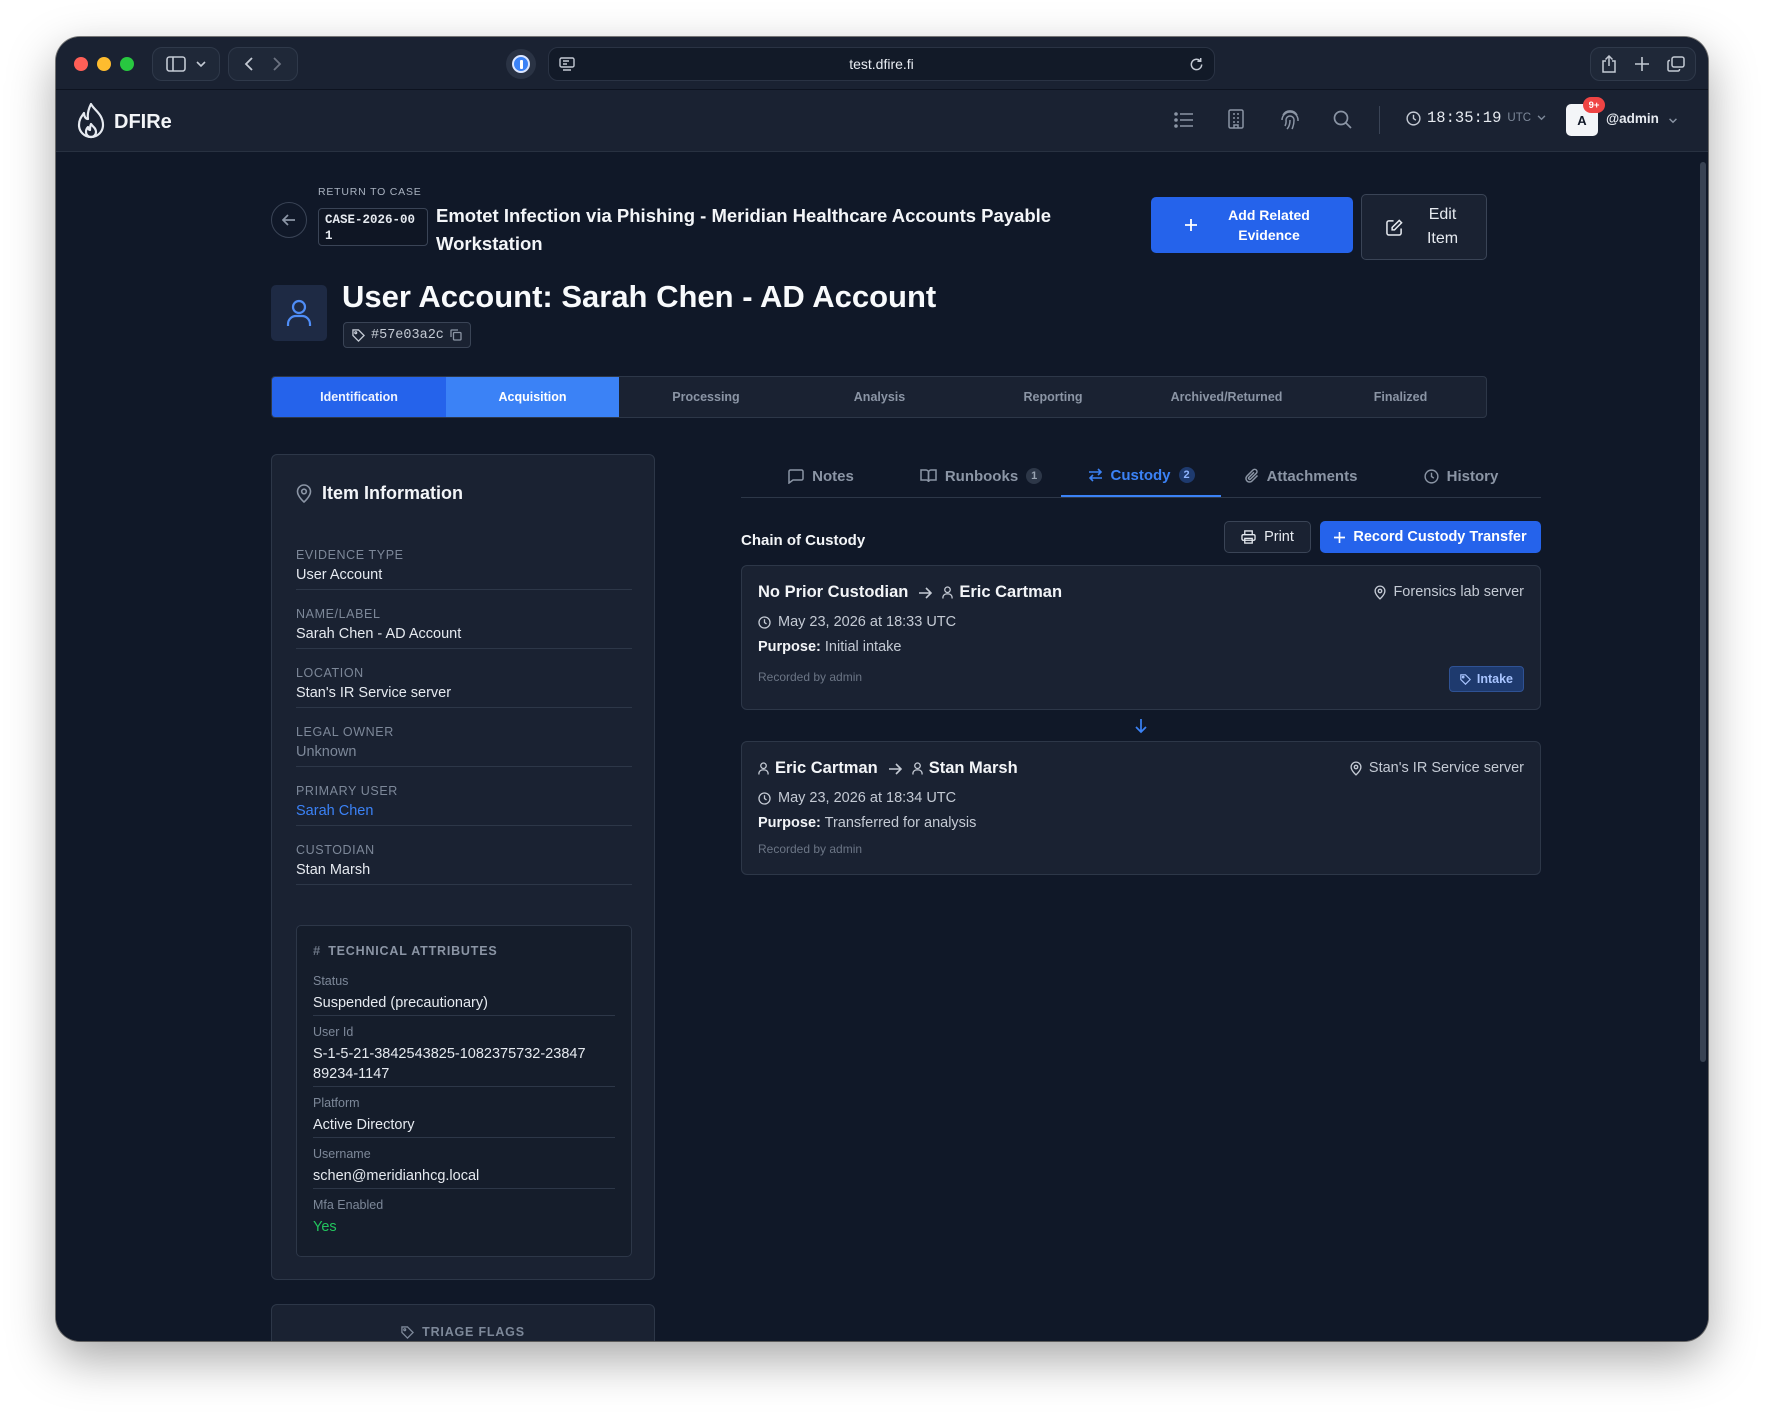  I want to click on hash-icon: #, so click(317, 950).